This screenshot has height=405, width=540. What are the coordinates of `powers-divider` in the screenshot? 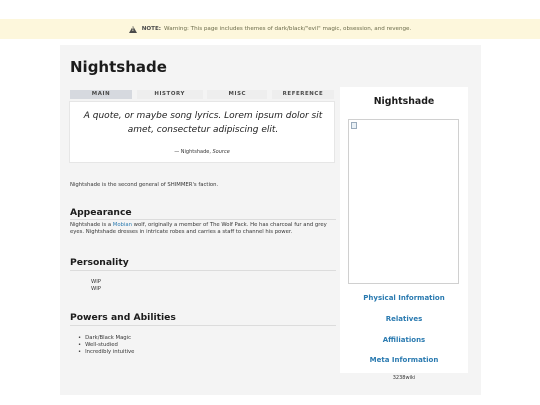 It's located at (203, 325).